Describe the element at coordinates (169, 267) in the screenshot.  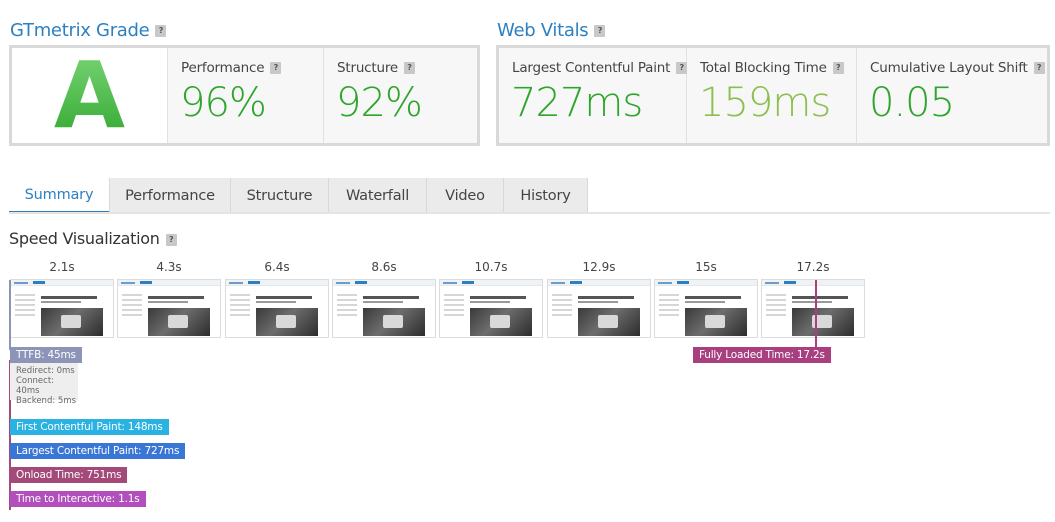
I see `frame-time-label: 4.3s` at that location.